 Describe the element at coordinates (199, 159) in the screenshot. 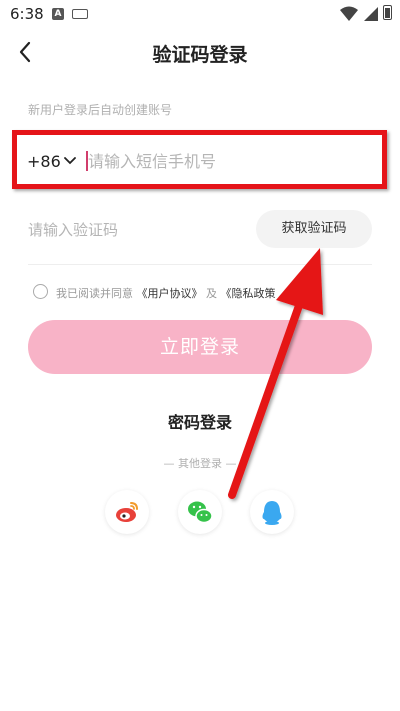

I see `highlight-box` at that location.